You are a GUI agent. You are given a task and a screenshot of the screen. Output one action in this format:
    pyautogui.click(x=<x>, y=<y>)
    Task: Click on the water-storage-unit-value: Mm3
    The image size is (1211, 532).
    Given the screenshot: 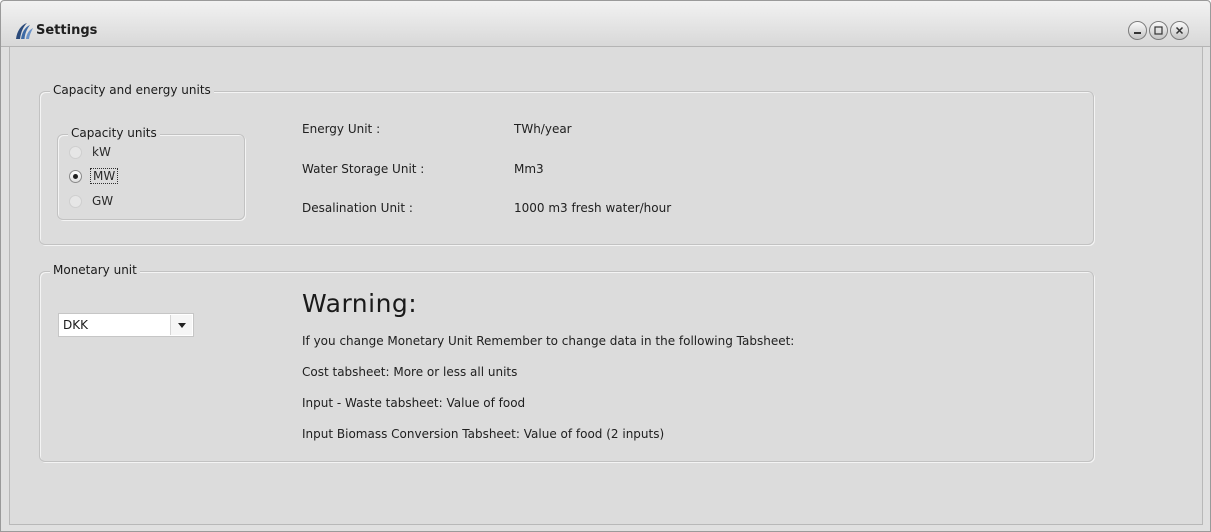 What is the action you would take?
    pyautogui.click(x=529, y=169)
    